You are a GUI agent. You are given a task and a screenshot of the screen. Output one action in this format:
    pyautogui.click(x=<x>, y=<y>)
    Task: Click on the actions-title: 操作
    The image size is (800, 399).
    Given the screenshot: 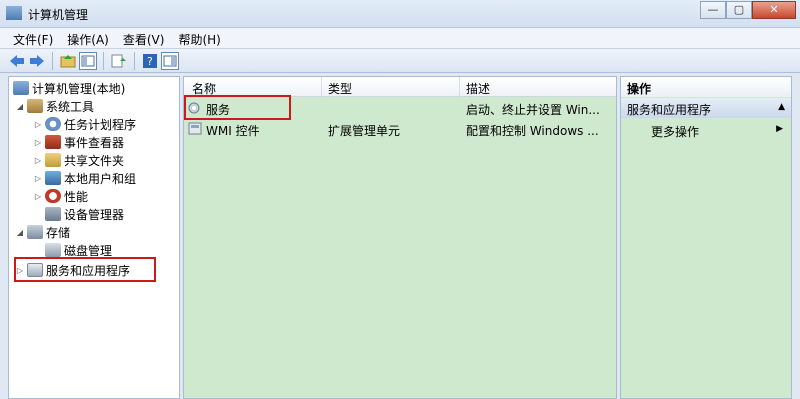 What is the action you would take?
    pyautogui.click(x=706, y=87)
    